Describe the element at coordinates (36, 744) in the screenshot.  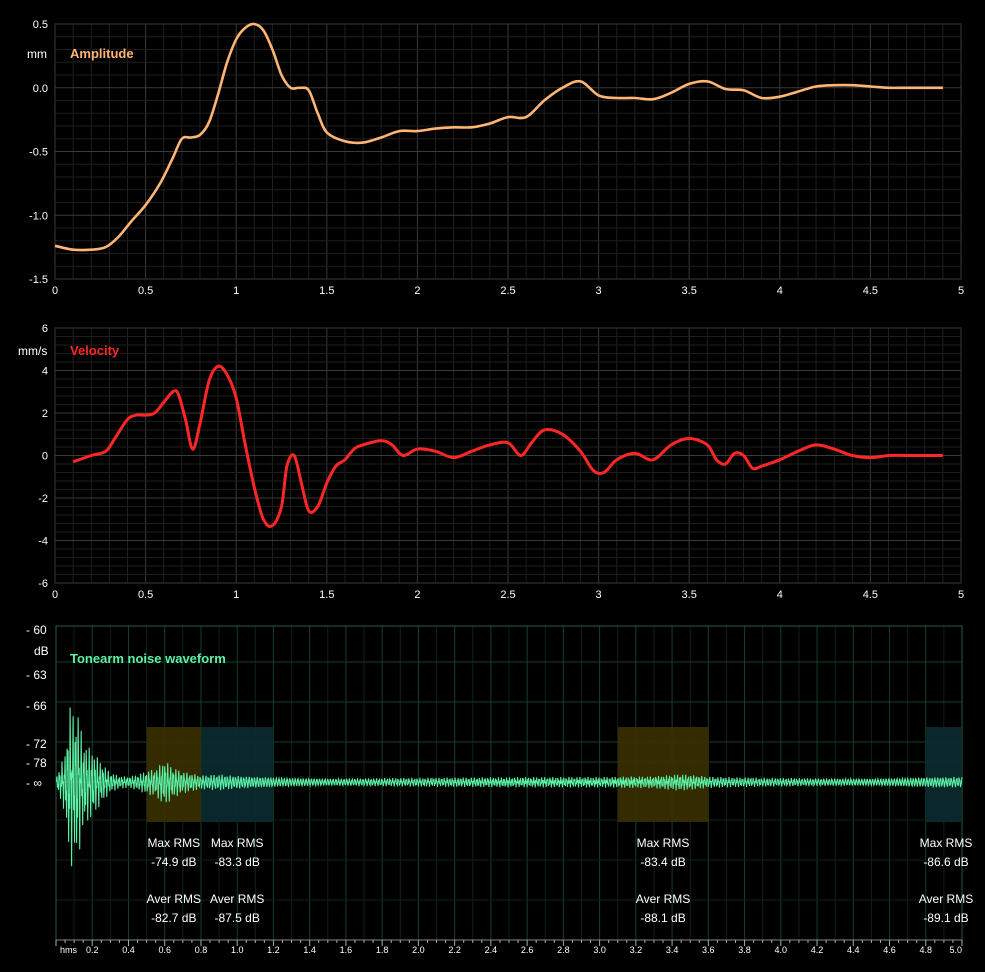
I see `noise-y-tick-label: - 72` at that location.